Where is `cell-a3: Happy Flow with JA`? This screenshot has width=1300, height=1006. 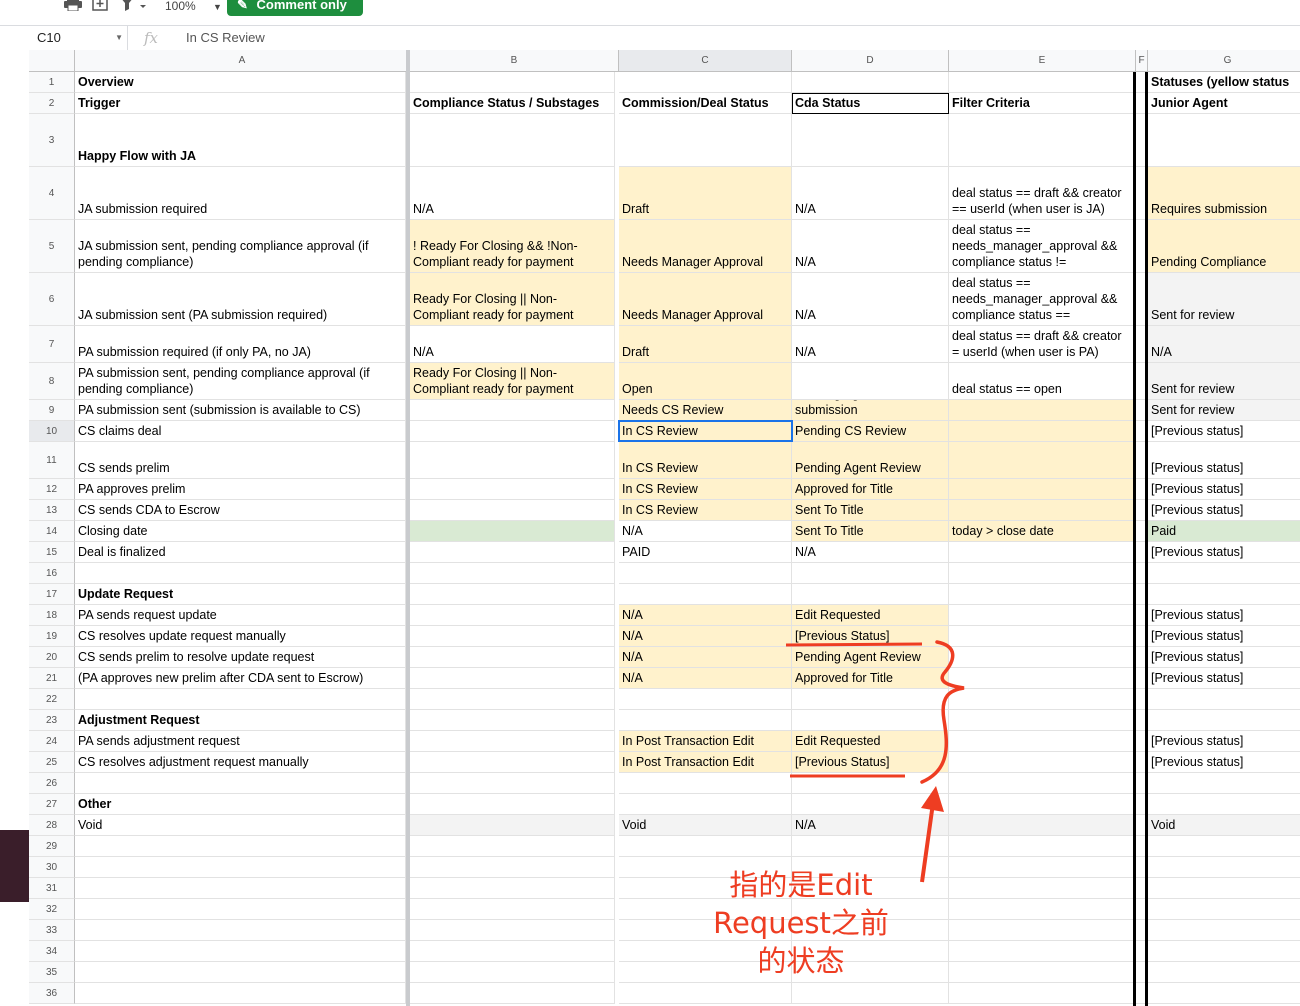
cell-a3: Happy Flow with JA is located at coordinates (240, 140).